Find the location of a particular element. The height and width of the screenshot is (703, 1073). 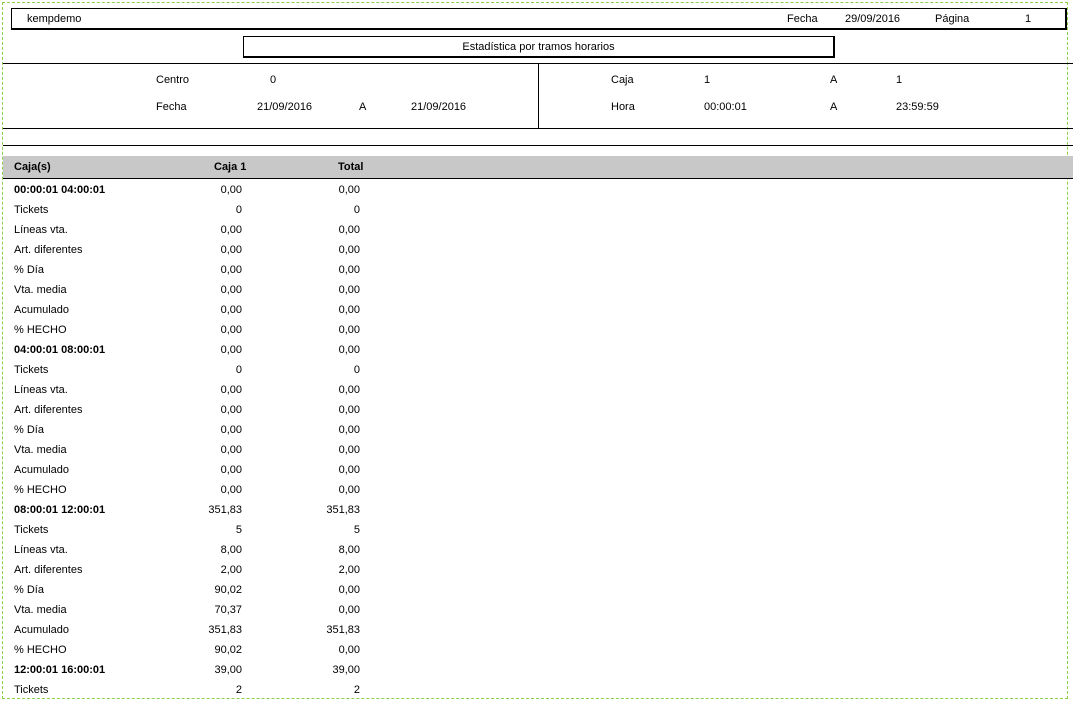

table-row: Tickets 2 2 is located at coordinates (536, 691).